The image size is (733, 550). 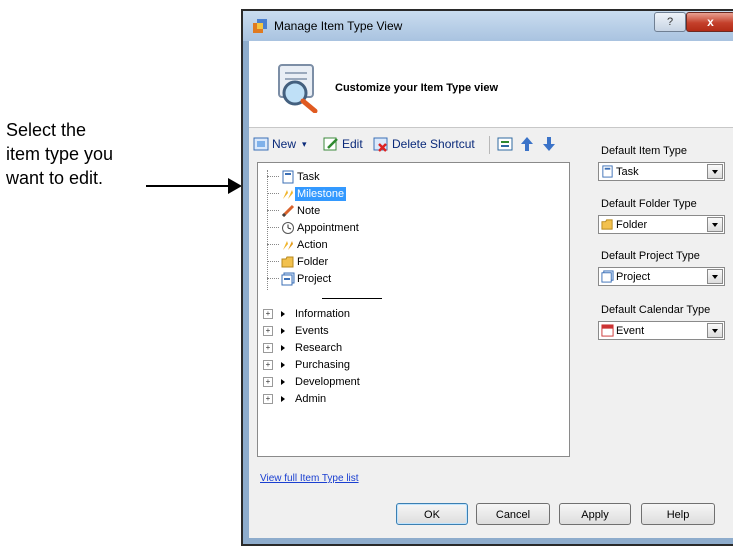 I want to click on default-folder-type-select: Folder, so click(x=661, y=224).